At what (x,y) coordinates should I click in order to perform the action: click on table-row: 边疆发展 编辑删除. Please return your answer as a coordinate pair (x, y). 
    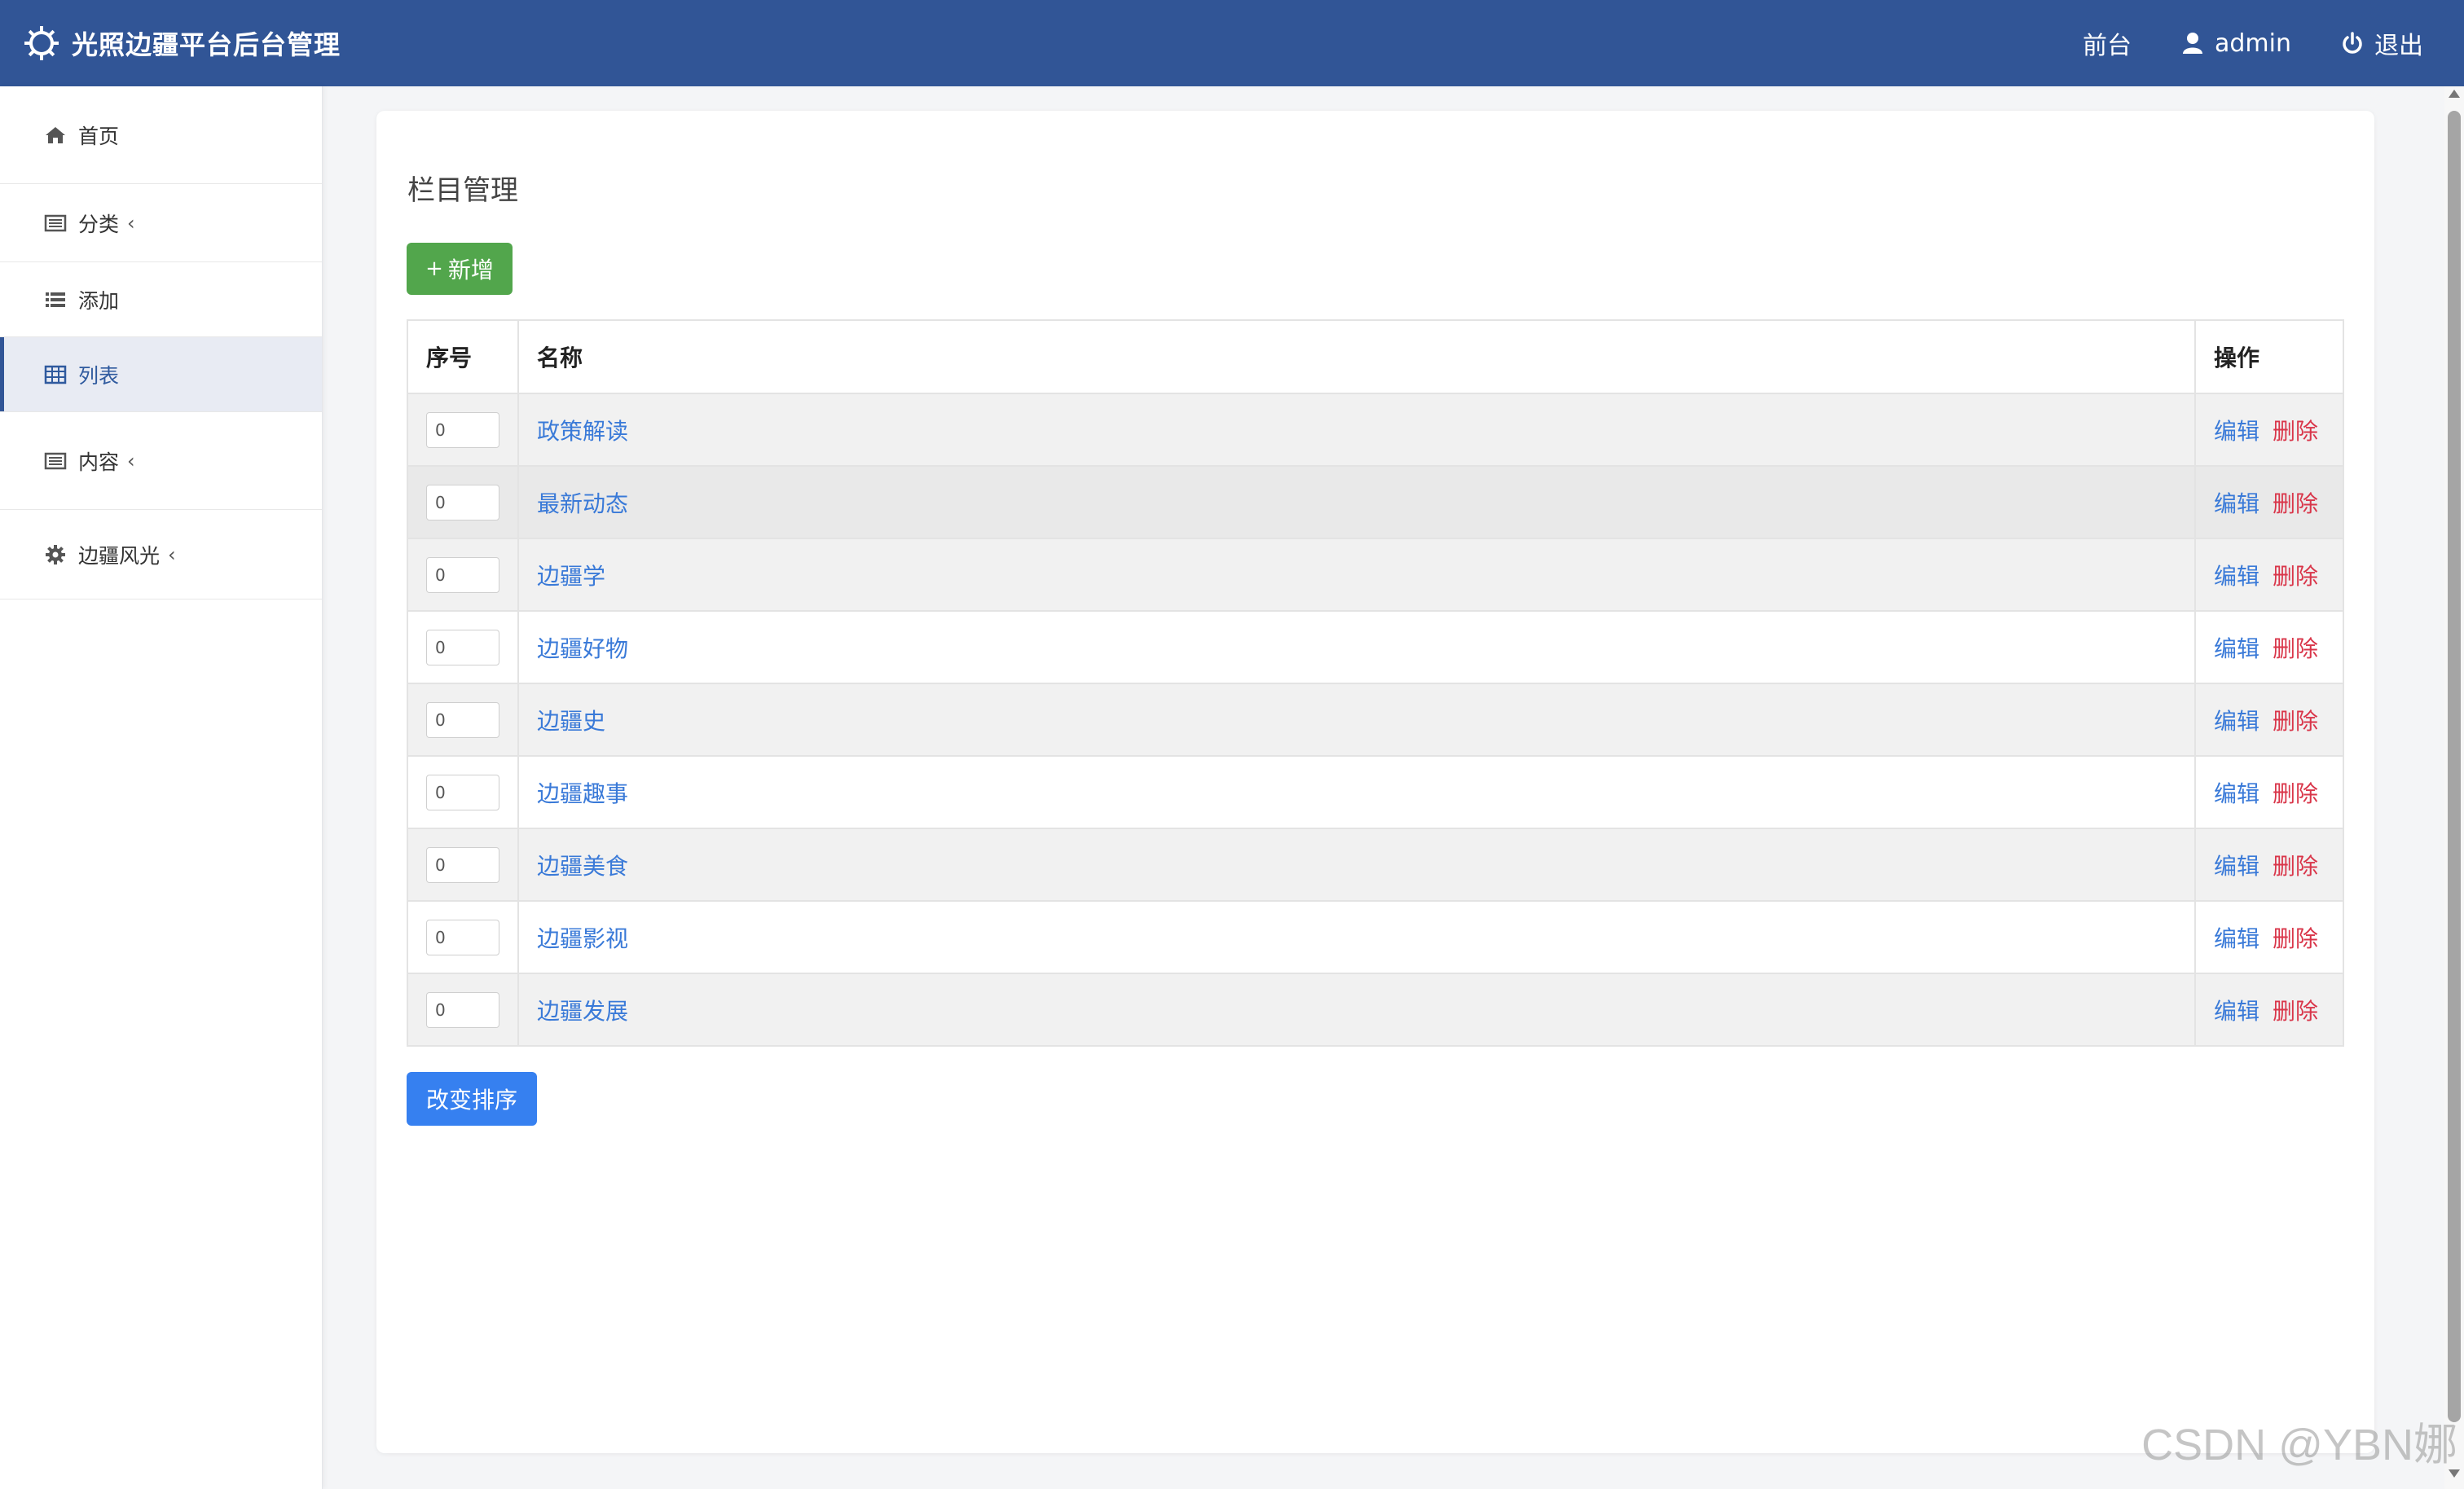
    Looking at the image, I should click on (1375, 1010).